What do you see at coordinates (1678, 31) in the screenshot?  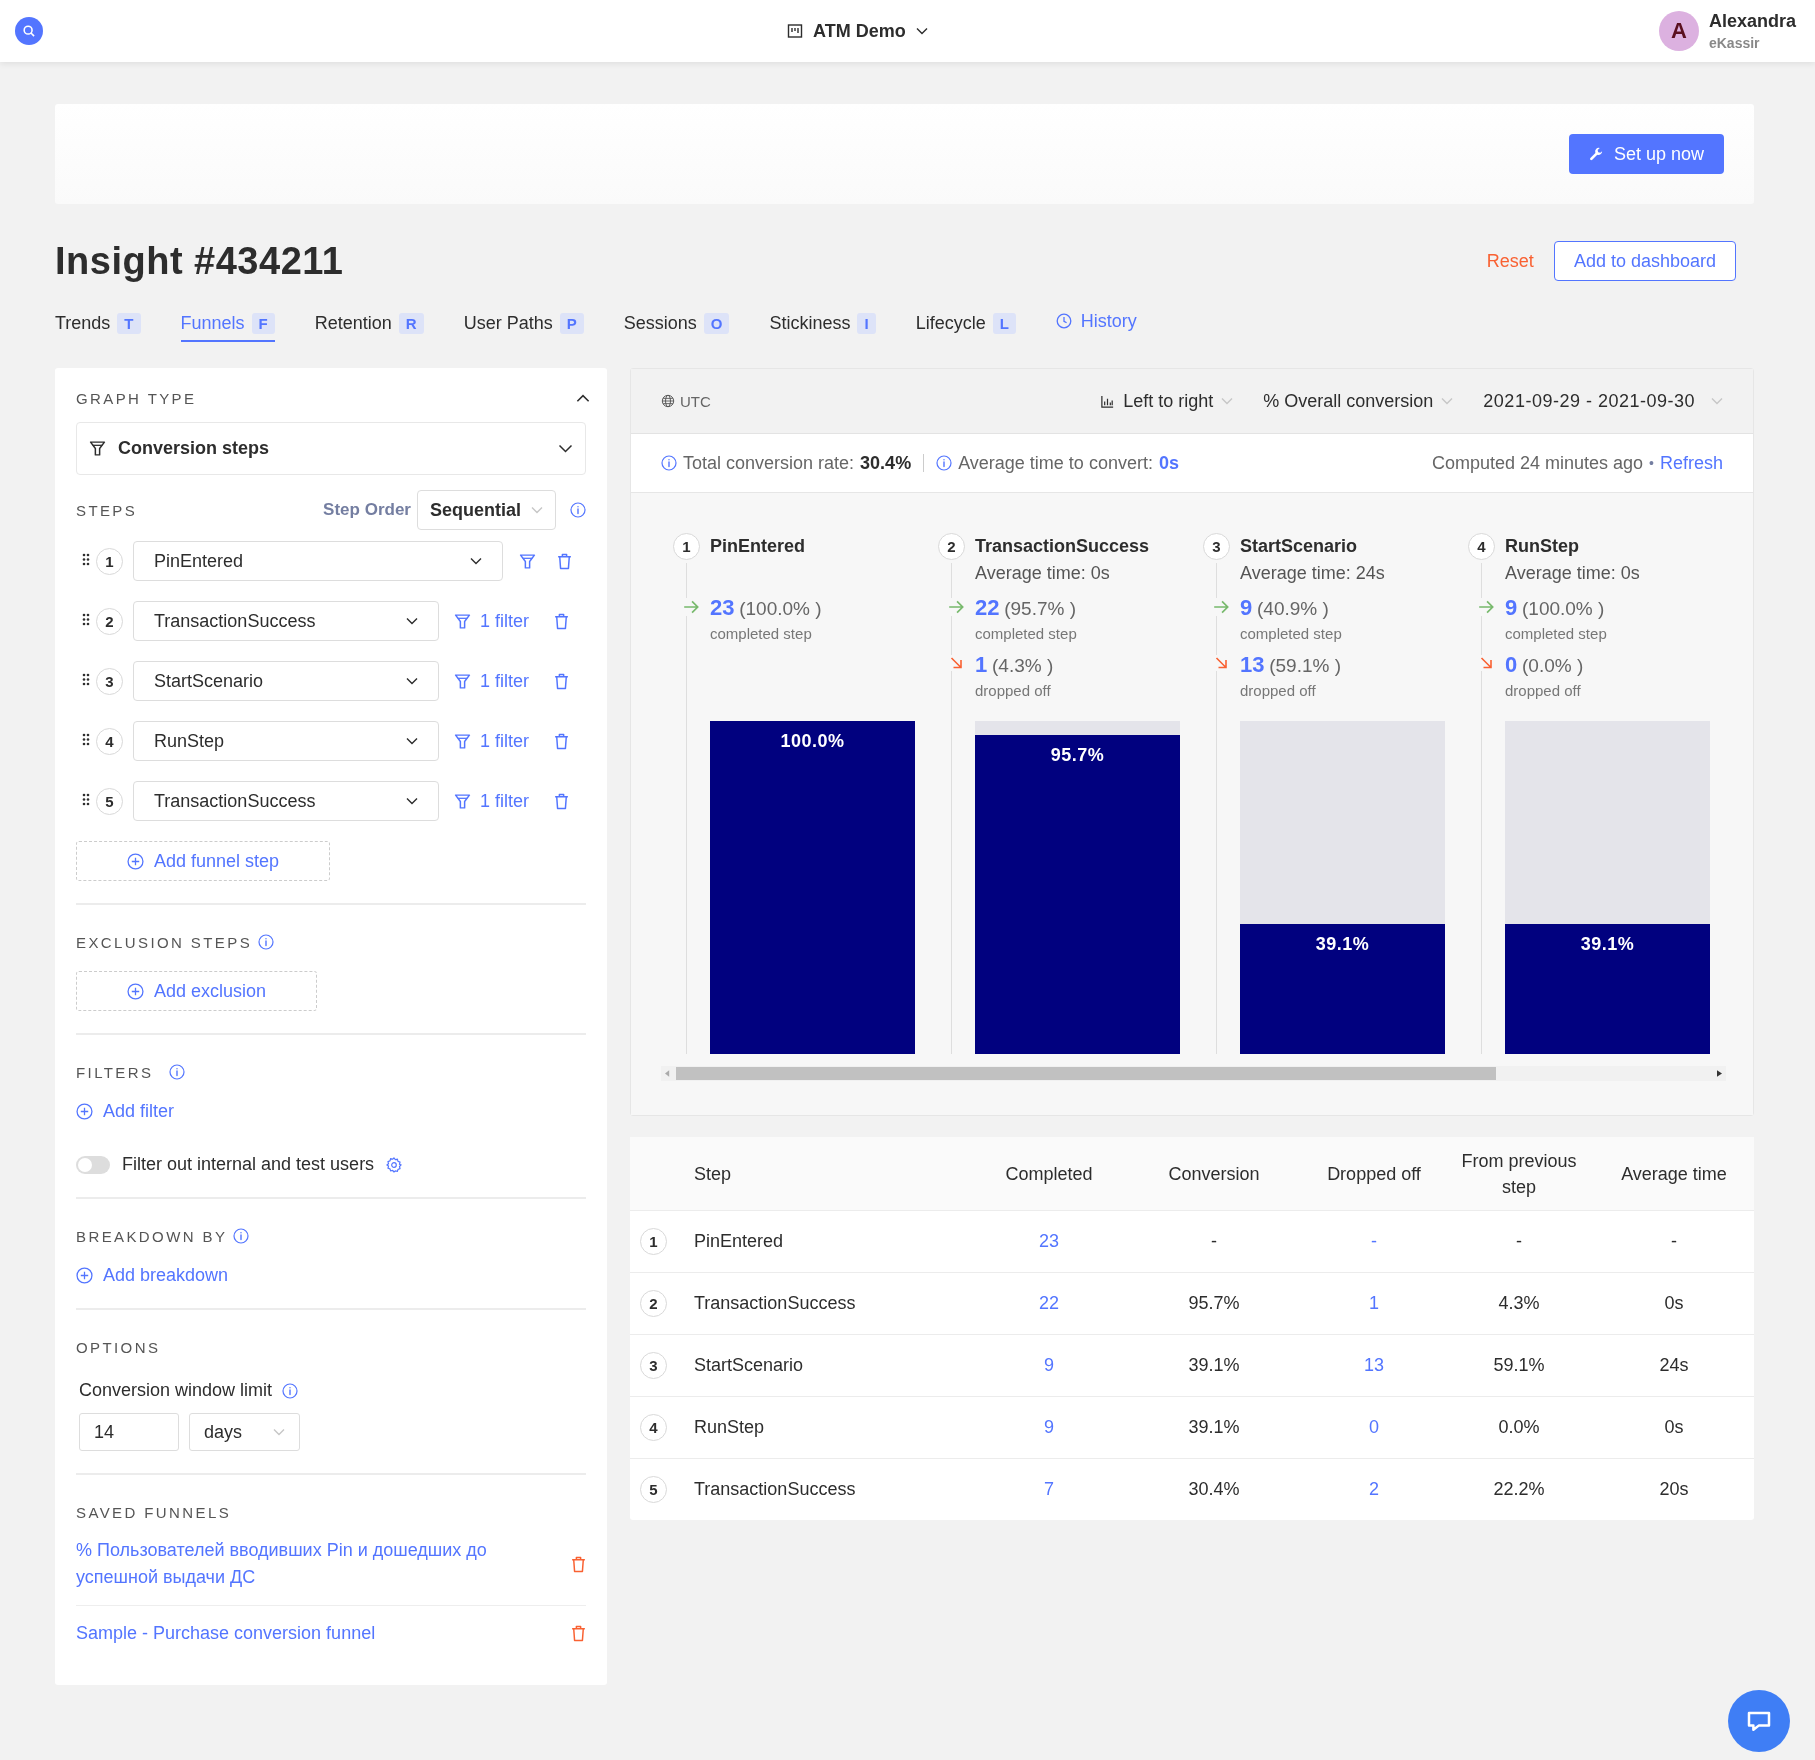 I see `user-avatar: A` at bounding box center [1678, 31].